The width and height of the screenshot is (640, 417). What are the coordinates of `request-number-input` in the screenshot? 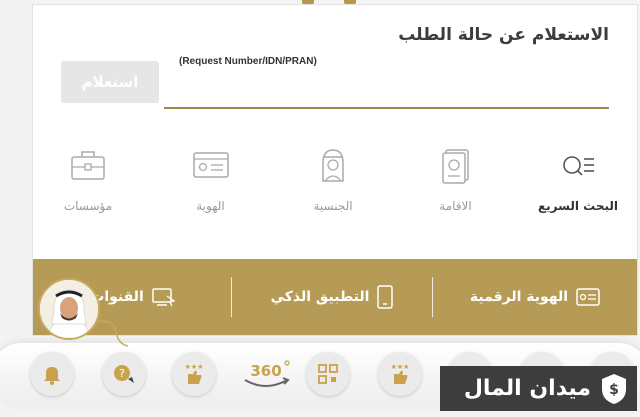 It's located at (386, 90).